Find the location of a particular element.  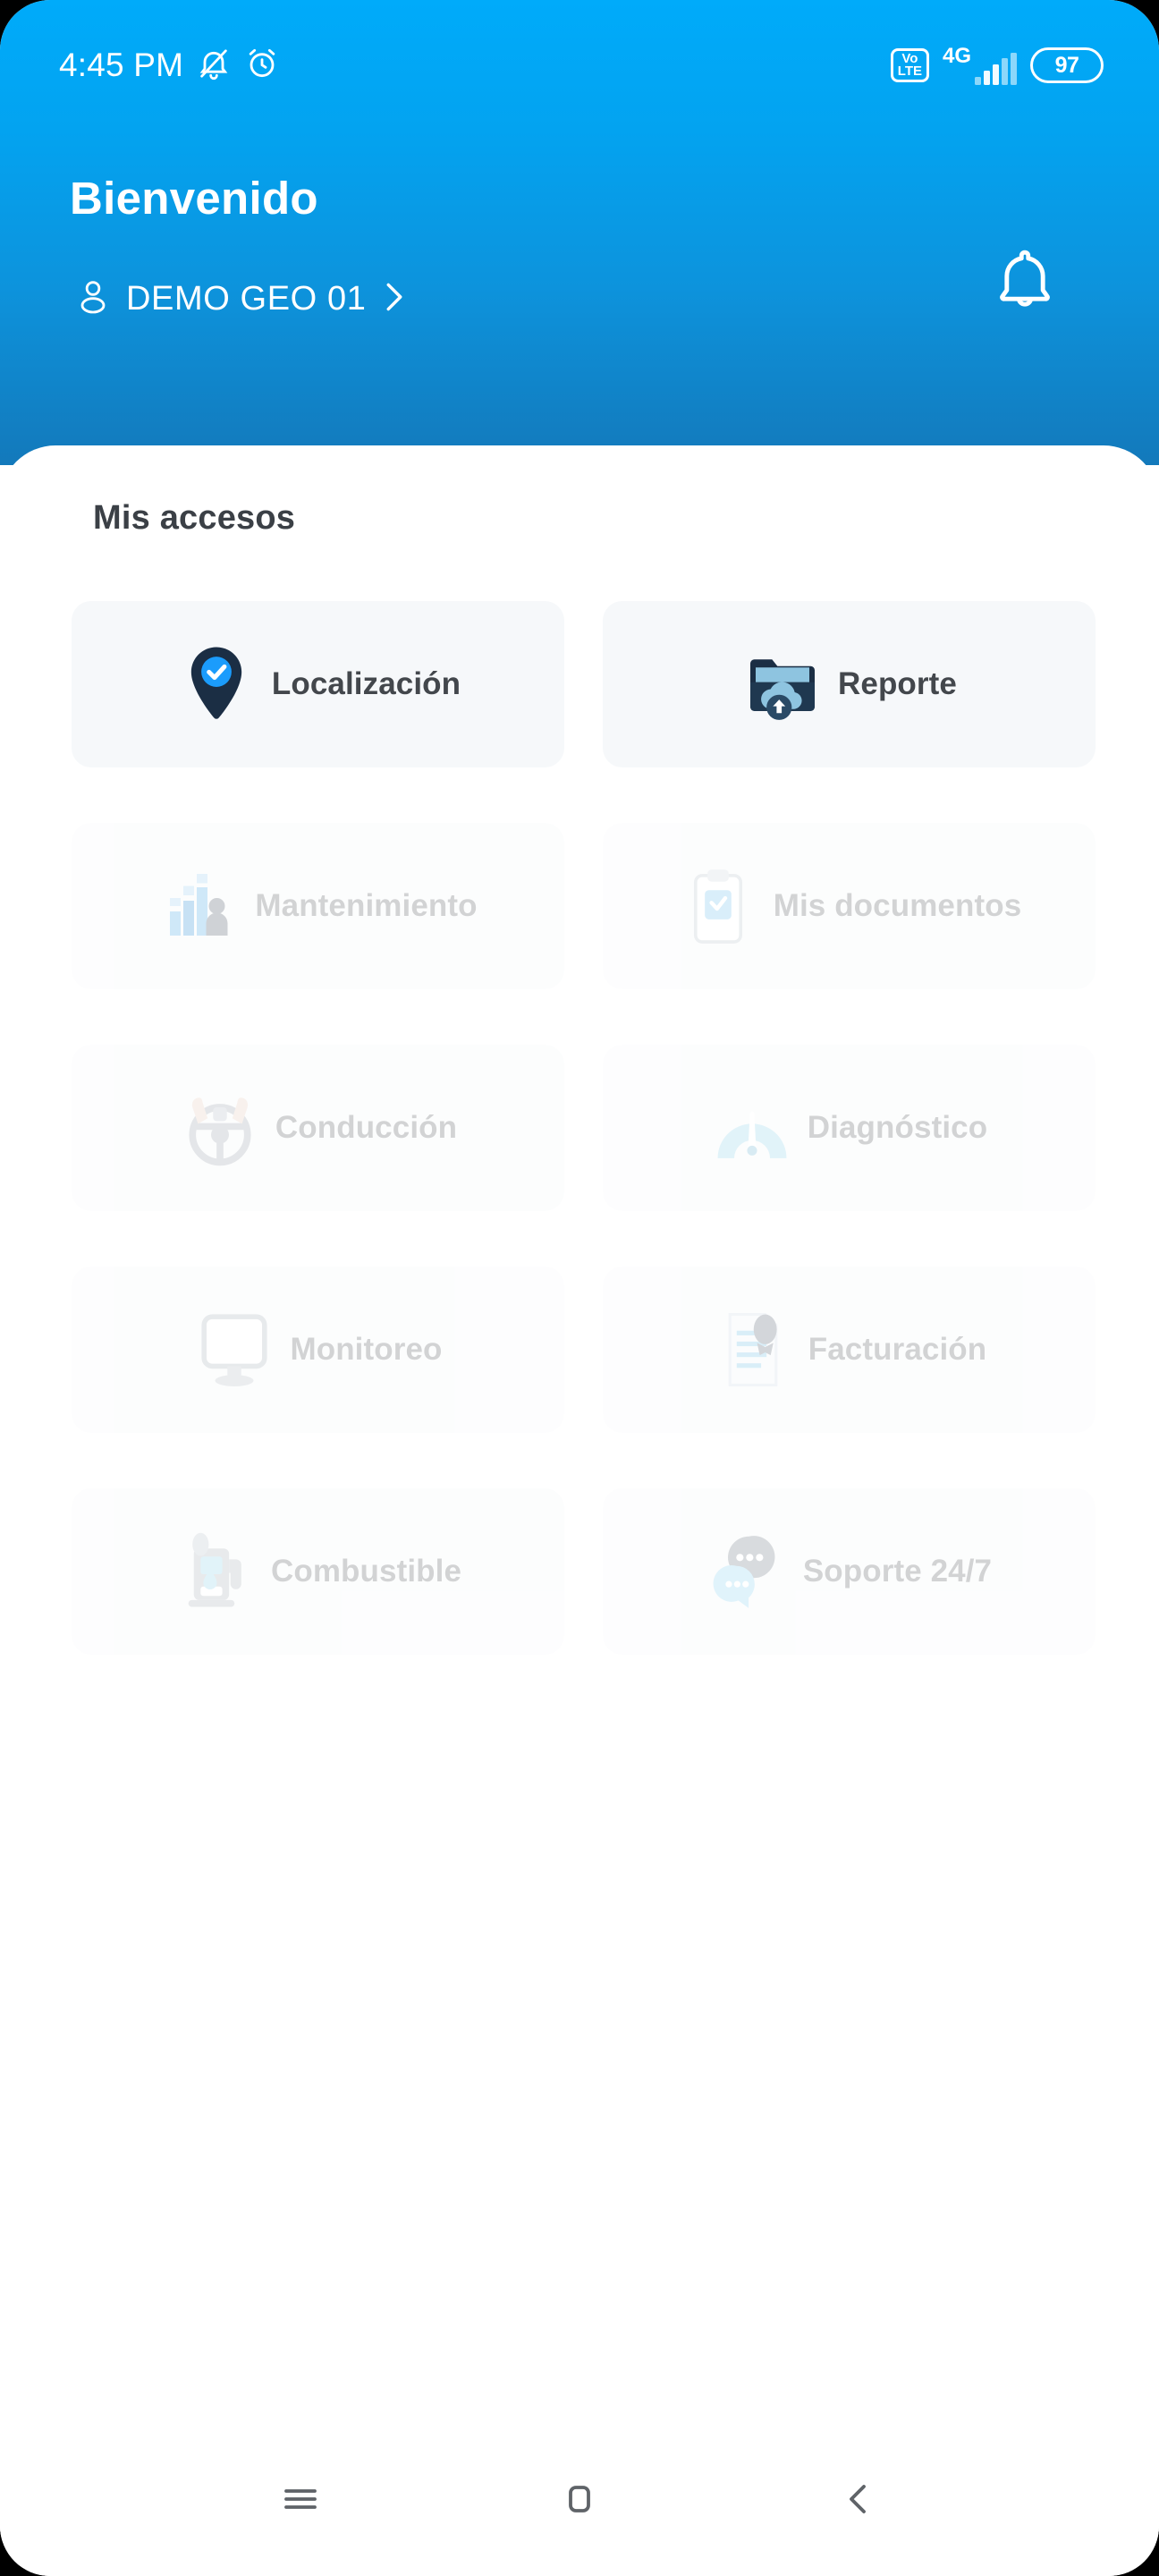

clipboard-check-icon is located at coordinates (718, 906).